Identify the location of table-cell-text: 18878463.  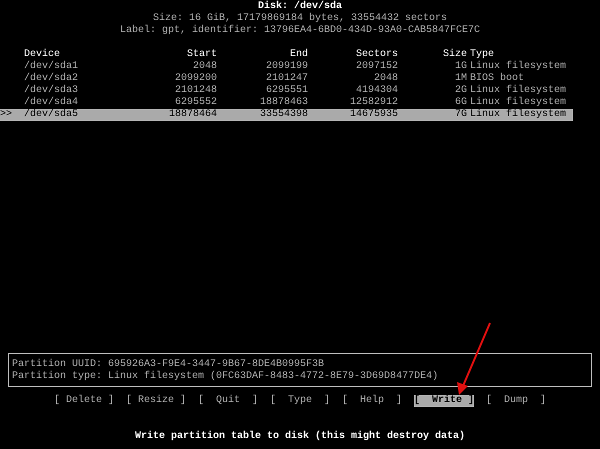
(283, 103).